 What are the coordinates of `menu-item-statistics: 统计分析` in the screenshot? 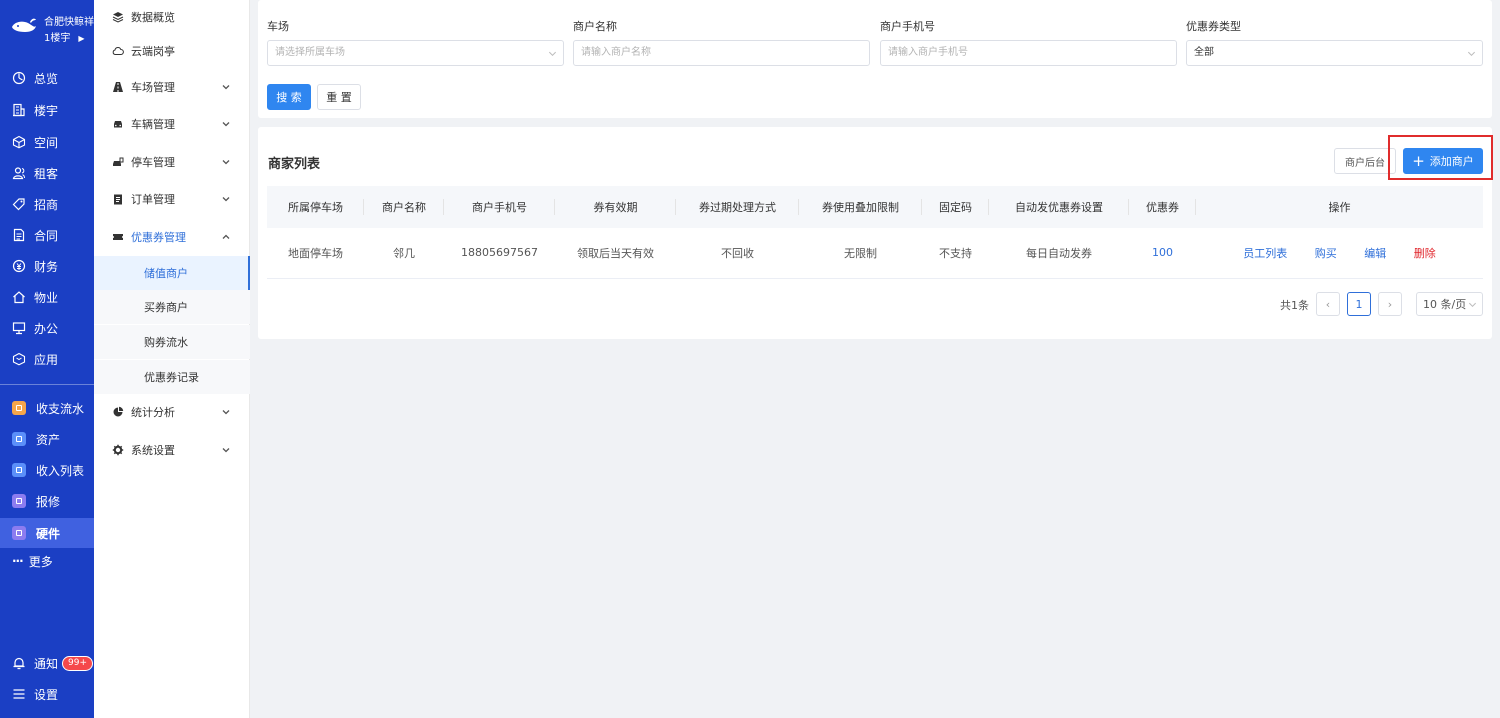 It's located at (172, 412).